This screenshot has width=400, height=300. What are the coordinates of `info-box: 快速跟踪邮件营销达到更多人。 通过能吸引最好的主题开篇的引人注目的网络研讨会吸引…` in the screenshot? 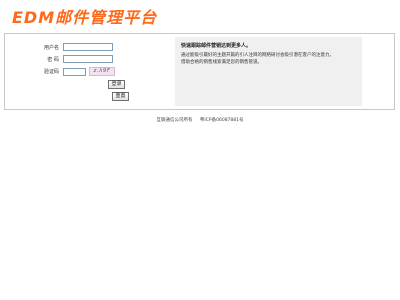 It's located at (268, 71).